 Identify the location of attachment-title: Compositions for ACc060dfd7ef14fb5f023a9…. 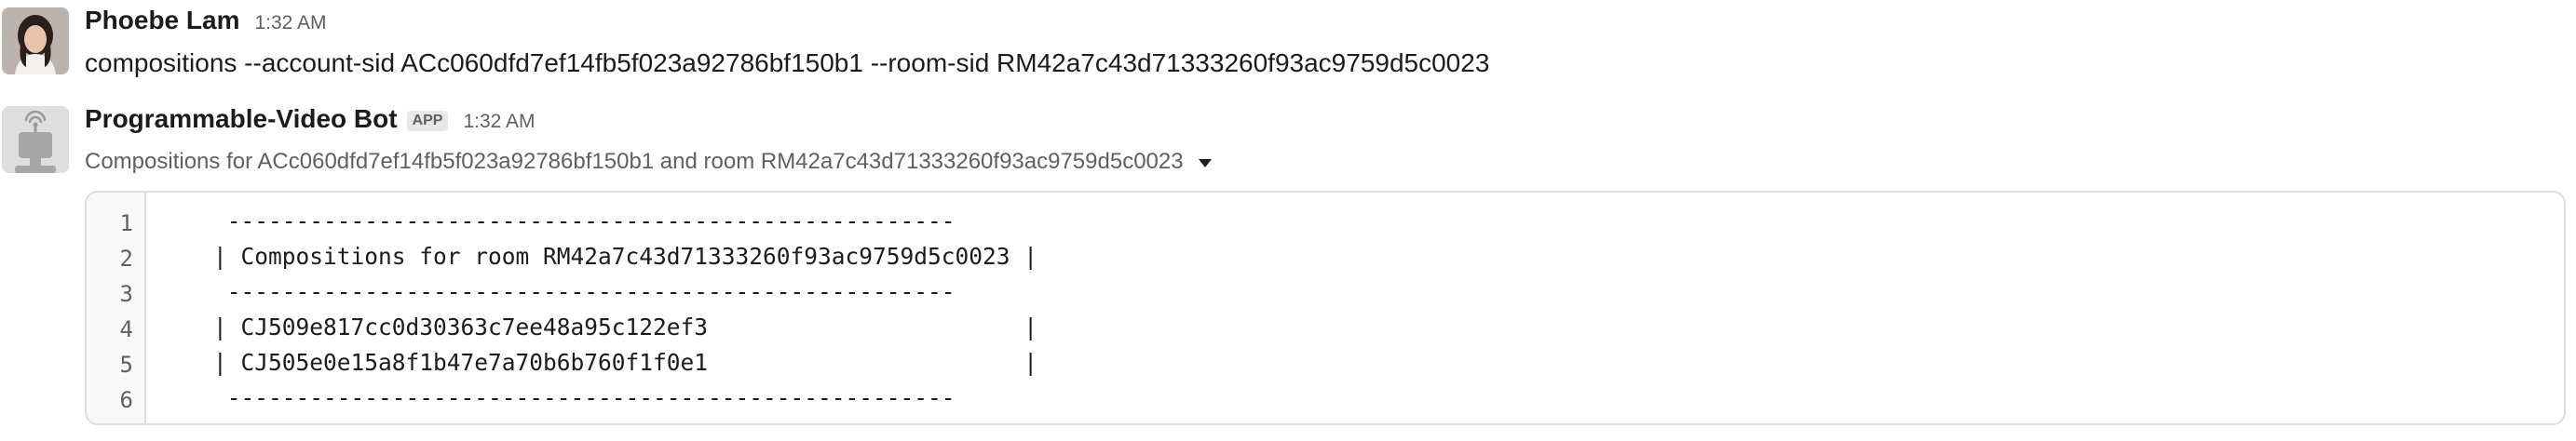
(634, 161).